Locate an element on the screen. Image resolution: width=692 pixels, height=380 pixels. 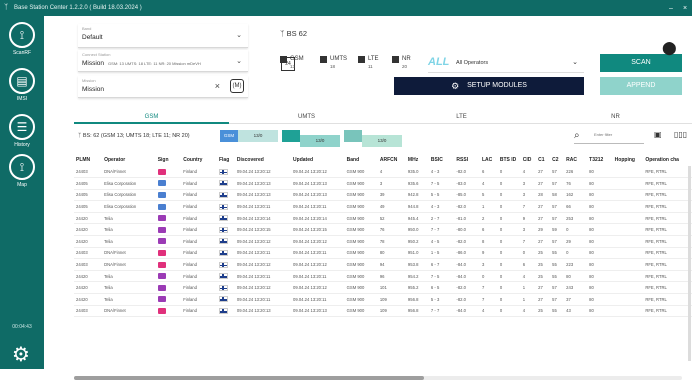
close-button: × is located at coordinates (685, 8).